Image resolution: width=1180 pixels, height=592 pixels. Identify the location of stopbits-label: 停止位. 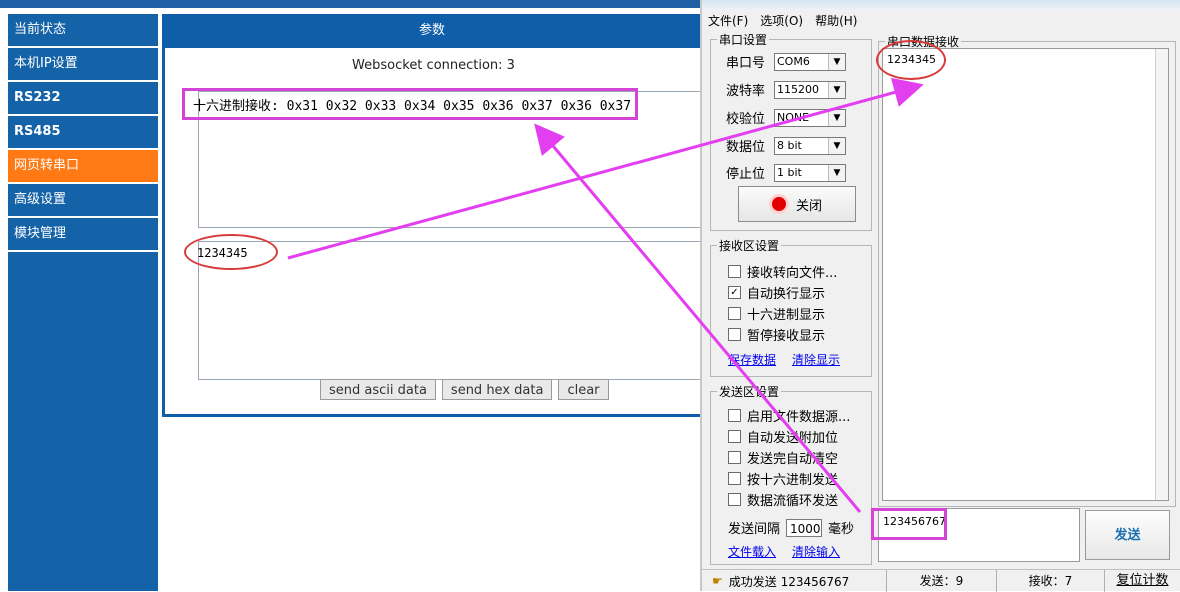
(746, 174).